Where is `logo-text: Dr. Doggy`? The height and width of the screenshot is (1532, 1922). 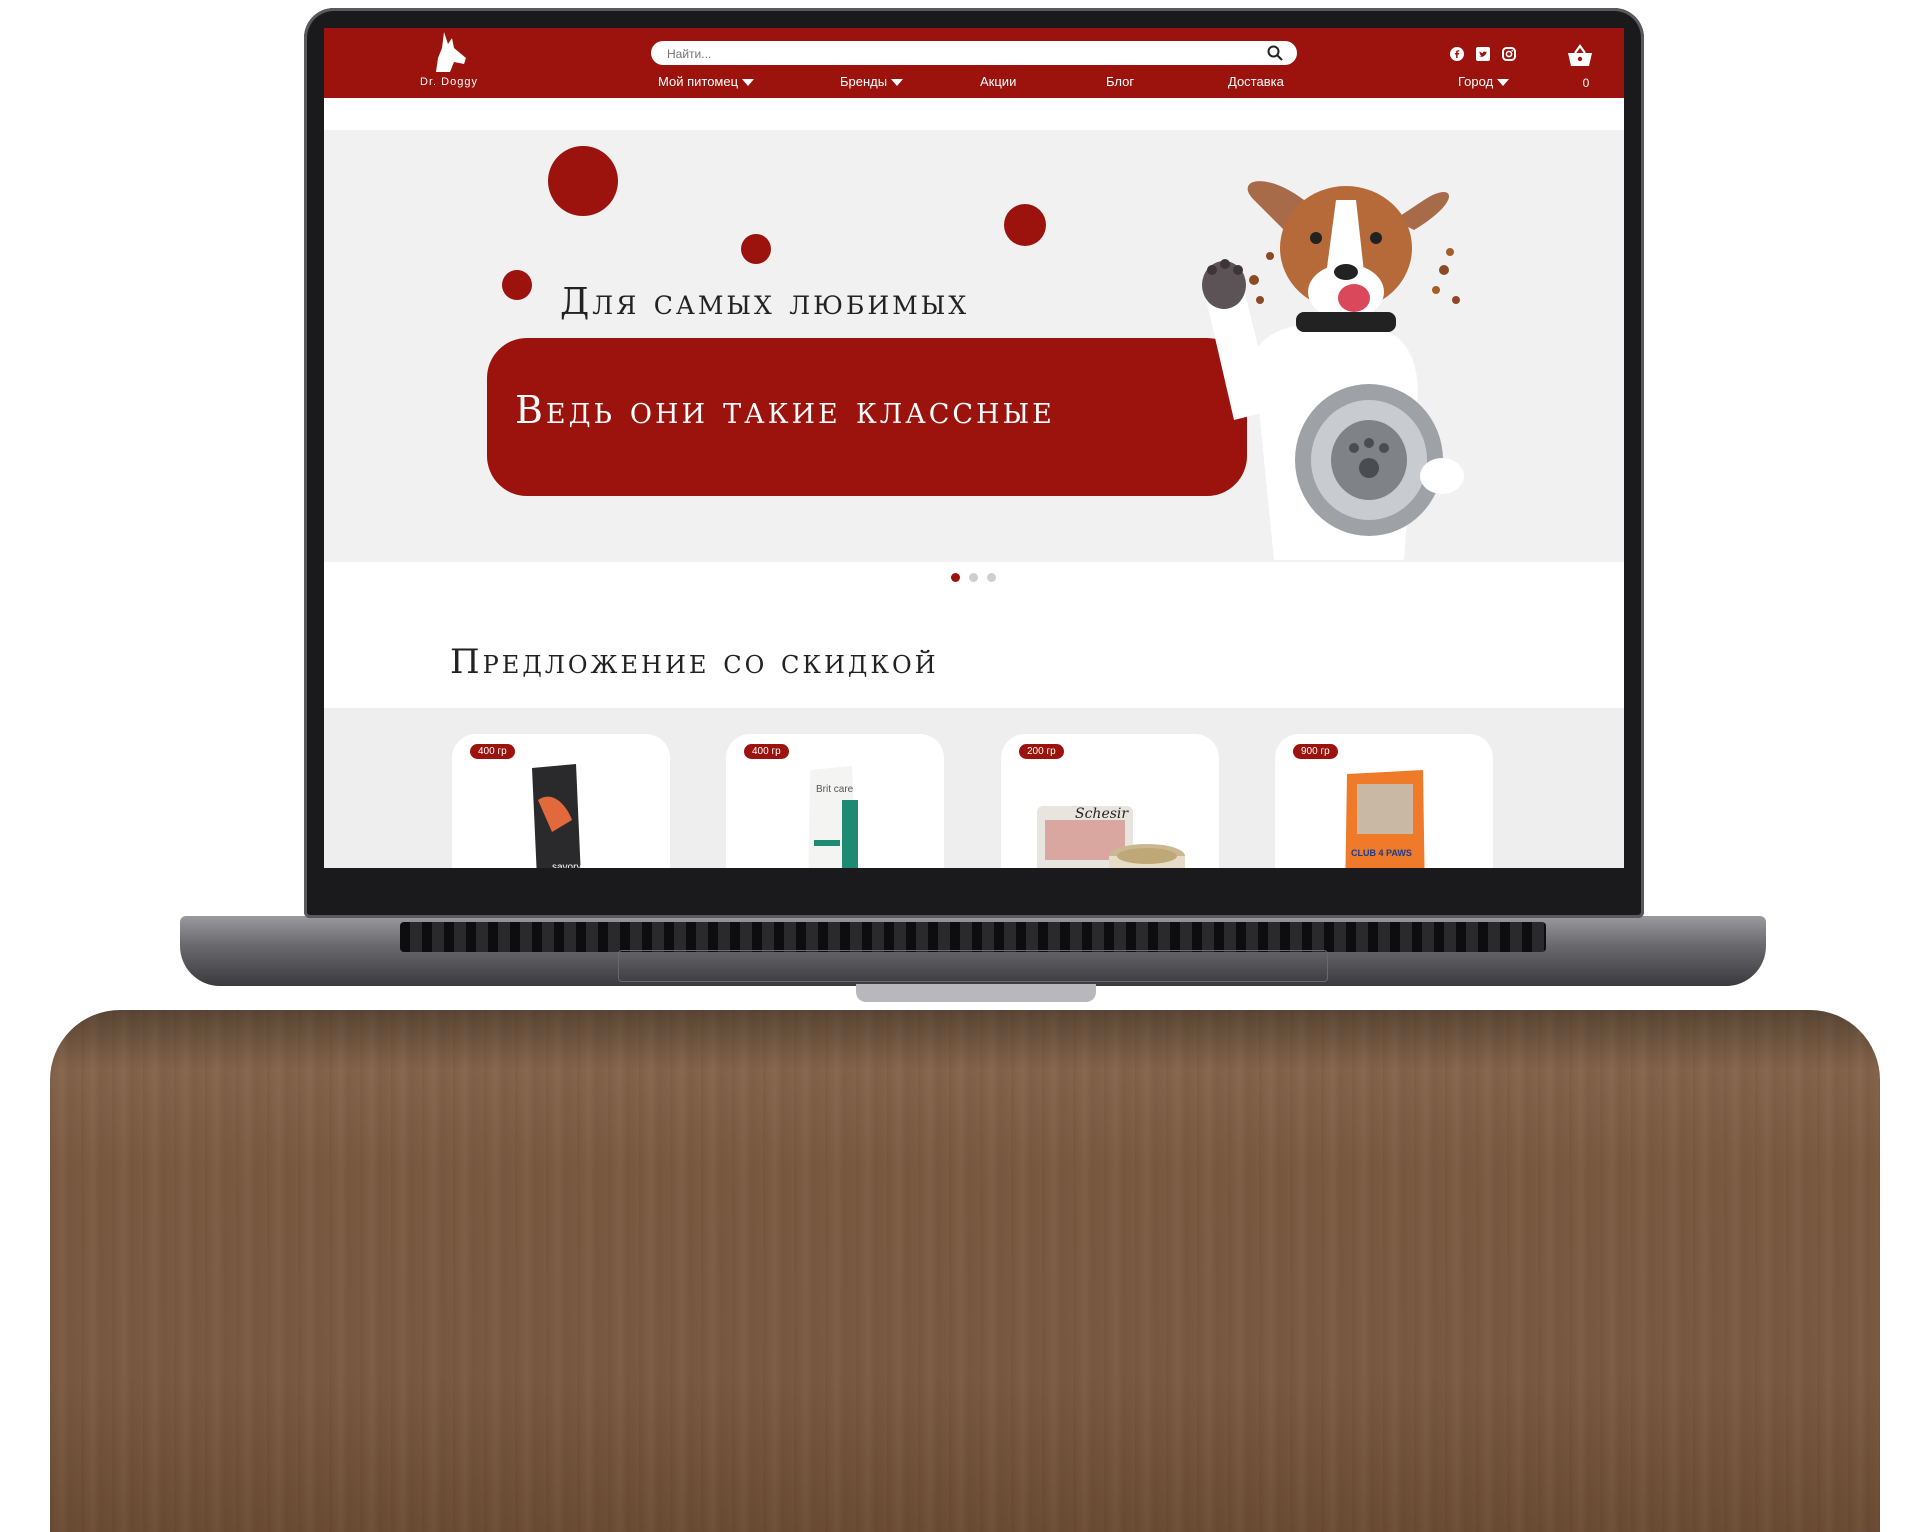 logo-text: Dr. Doggy is located at coordinates (449, 82).